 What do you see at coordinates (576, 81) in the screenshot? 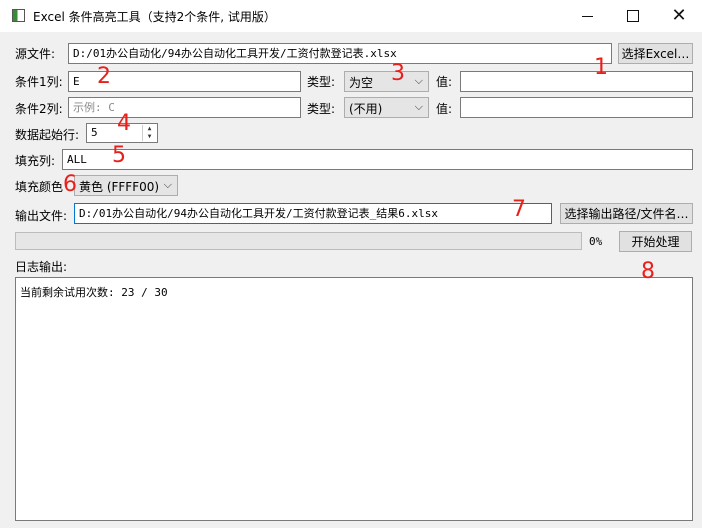
I see `cond1-value-input` at bounding box center [576, 81].